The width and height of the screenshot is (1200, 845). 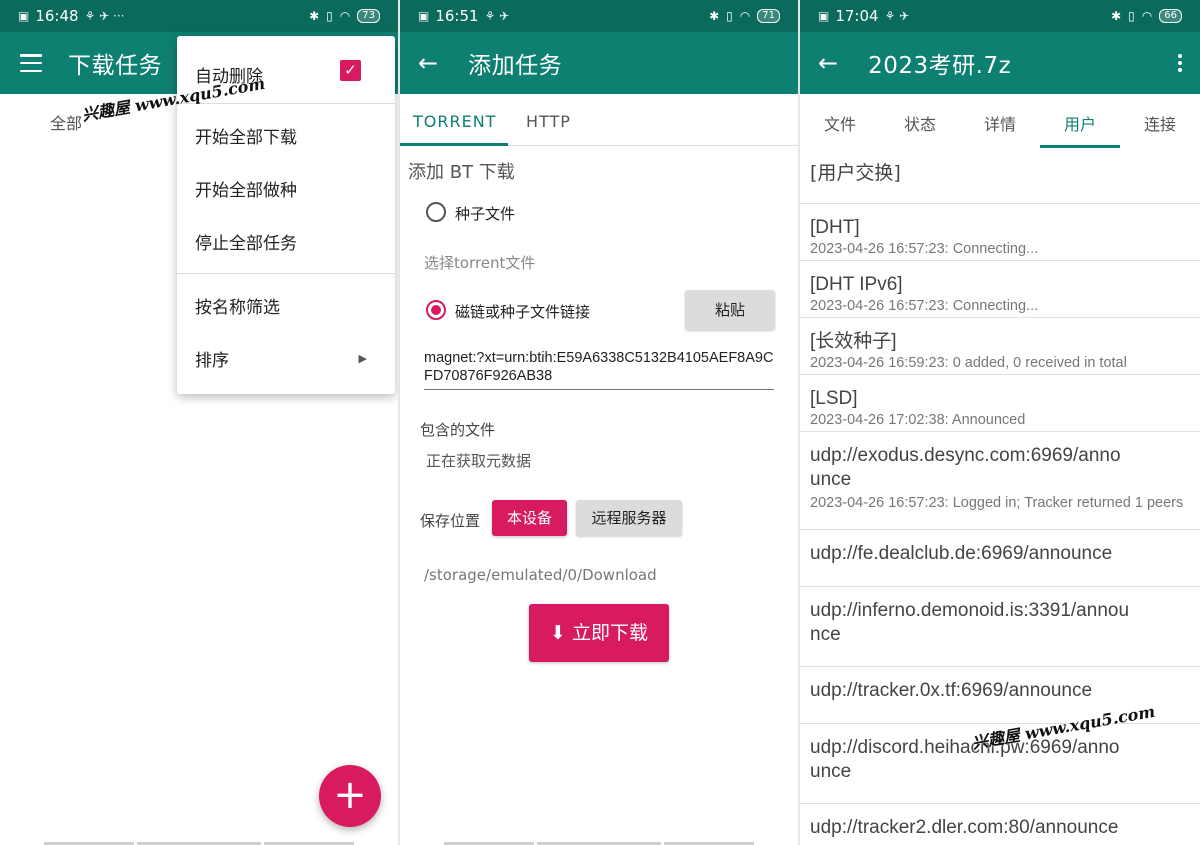 I want to click on menu-item-sort: 排序 ▶, so click(x=286, y=358).